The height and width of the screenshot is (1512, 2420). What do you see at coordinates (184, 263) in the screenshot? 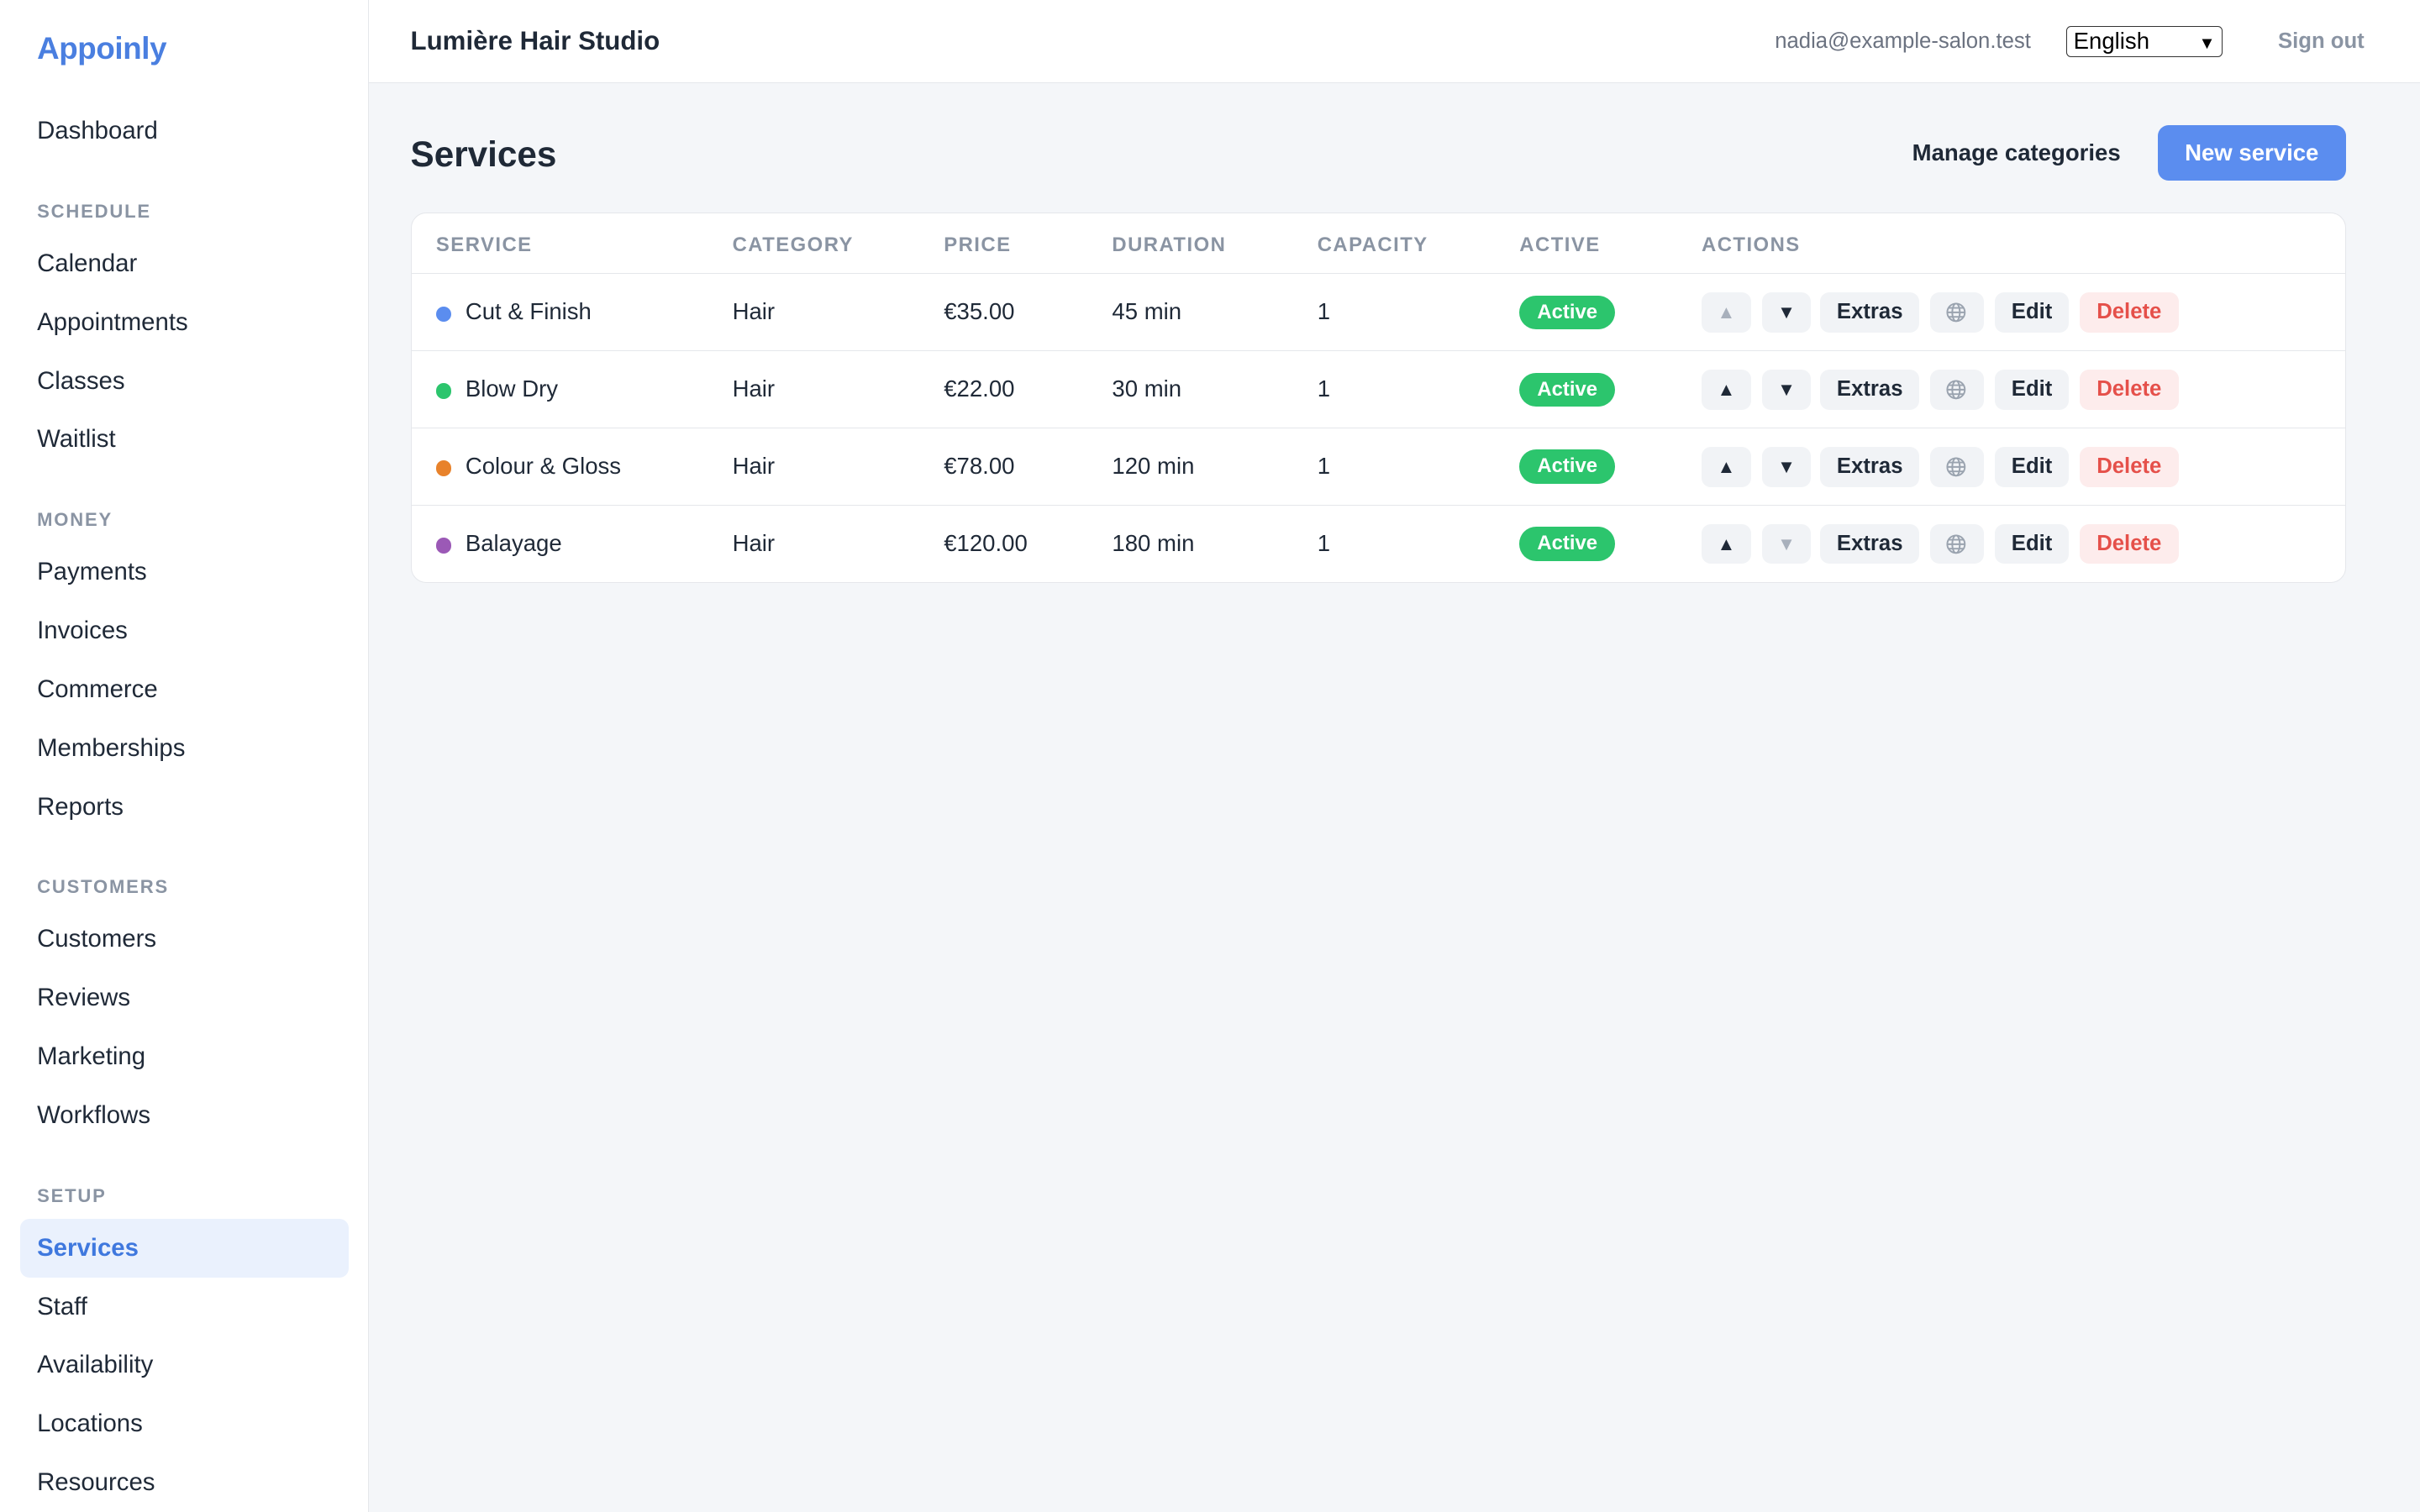
I see `sidebar-item-calendar: Calendar` at bounding box center [184, 263].